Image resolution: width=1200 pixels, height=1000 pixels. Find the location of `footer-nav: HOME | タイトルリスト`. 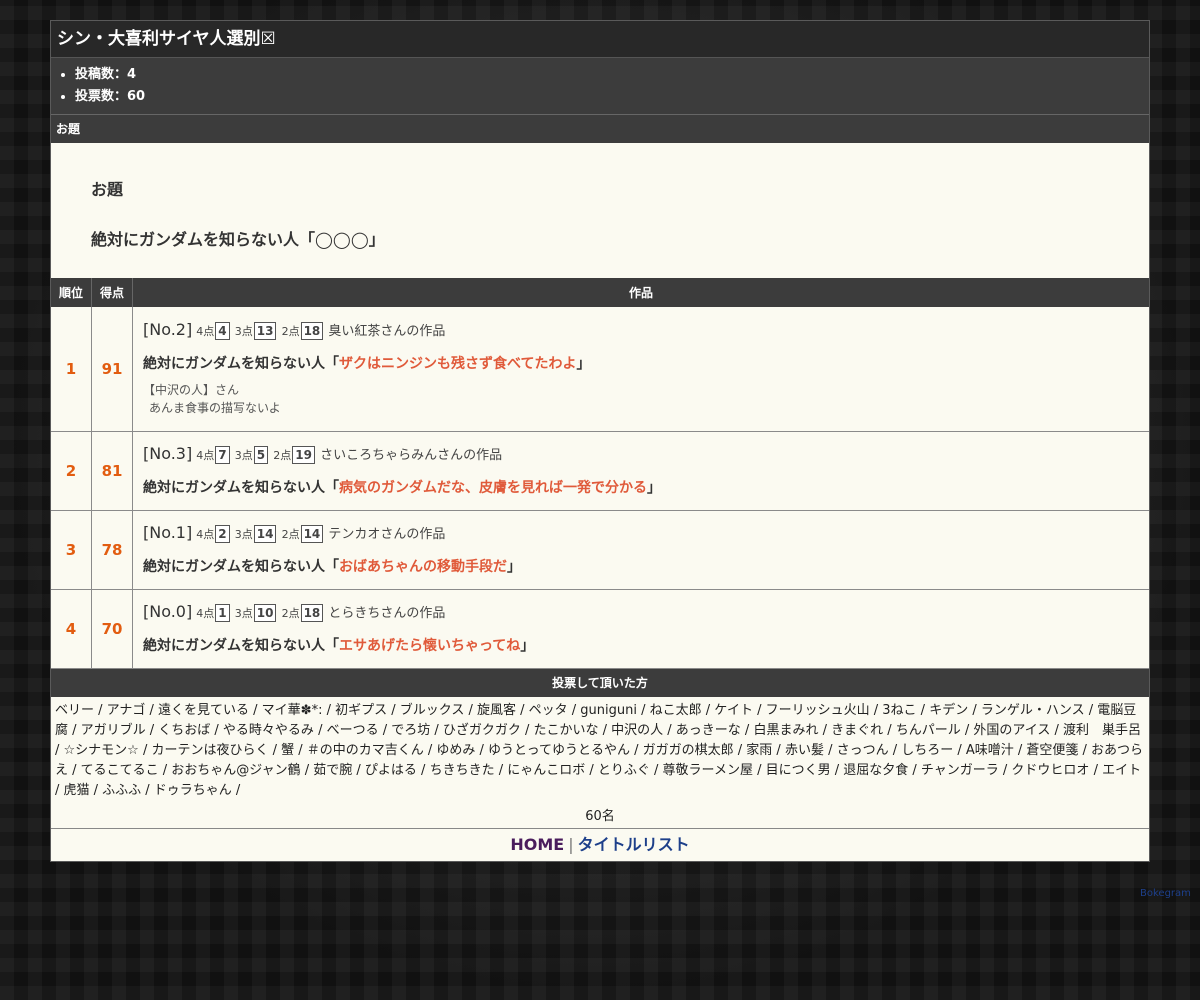

footer-nav: HOME | タイトルリスト is located at coordinates (600, 845).